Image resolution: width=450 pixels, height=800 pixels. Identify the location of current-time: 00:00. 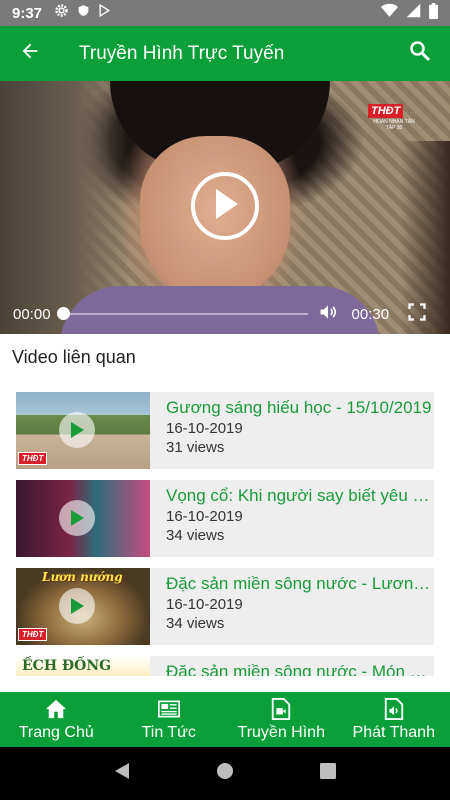
(32, 314).